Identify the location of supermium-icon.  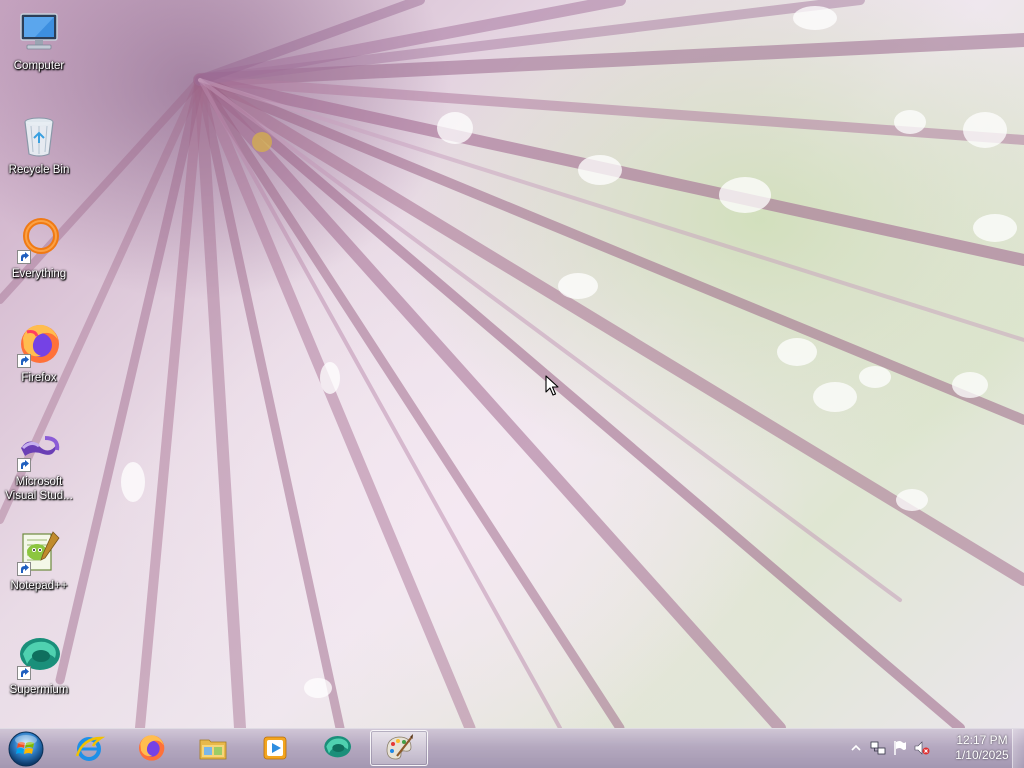
(337, 747).